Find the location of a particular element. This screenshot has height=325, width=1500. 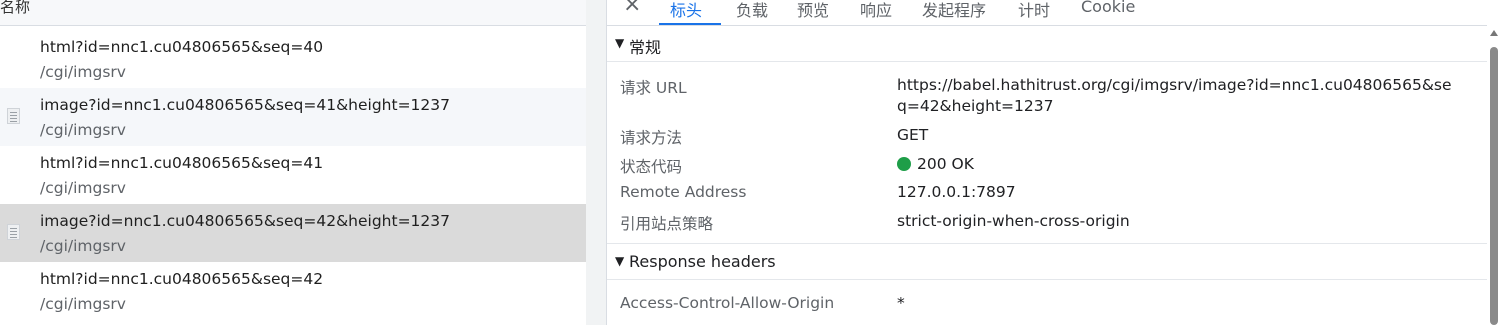

tab-initiator: 发起程序 is located at coordinates (954, 10).